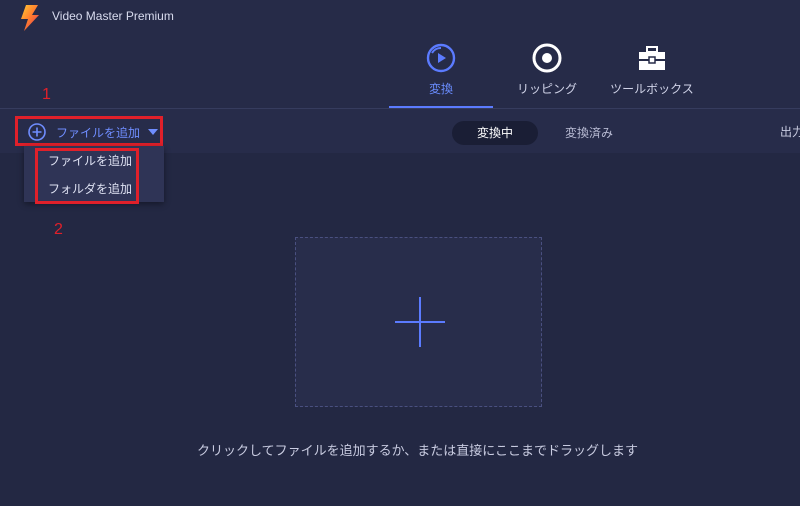 The width and height of the screenshot is (800, 506). What do you see at coordinates (441, 75) in the screenshot?
I see `tab-convert: 変換` at bounding box center [441, 75].